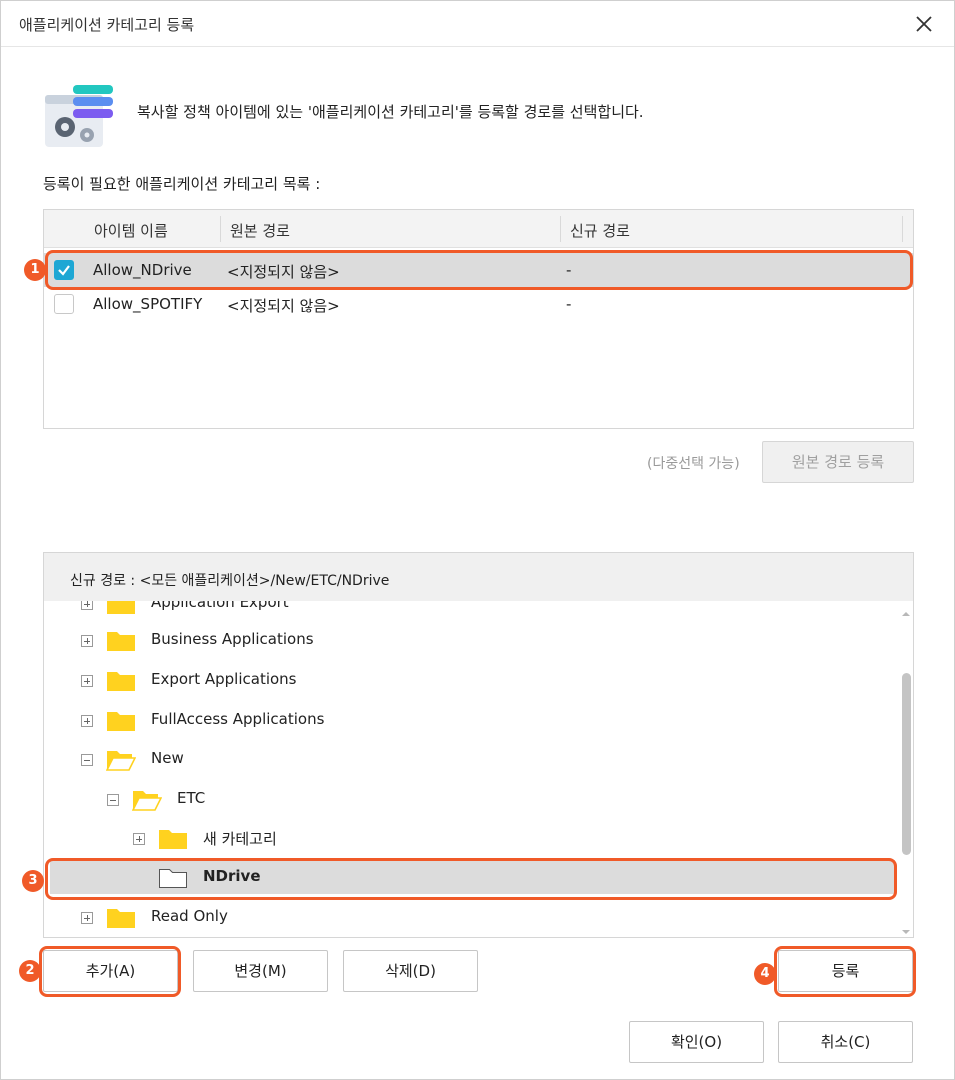 This screenshot has height=1080, width=955. I want to click on multi-select-hint: (다중선택 가능), so click(693, 464).